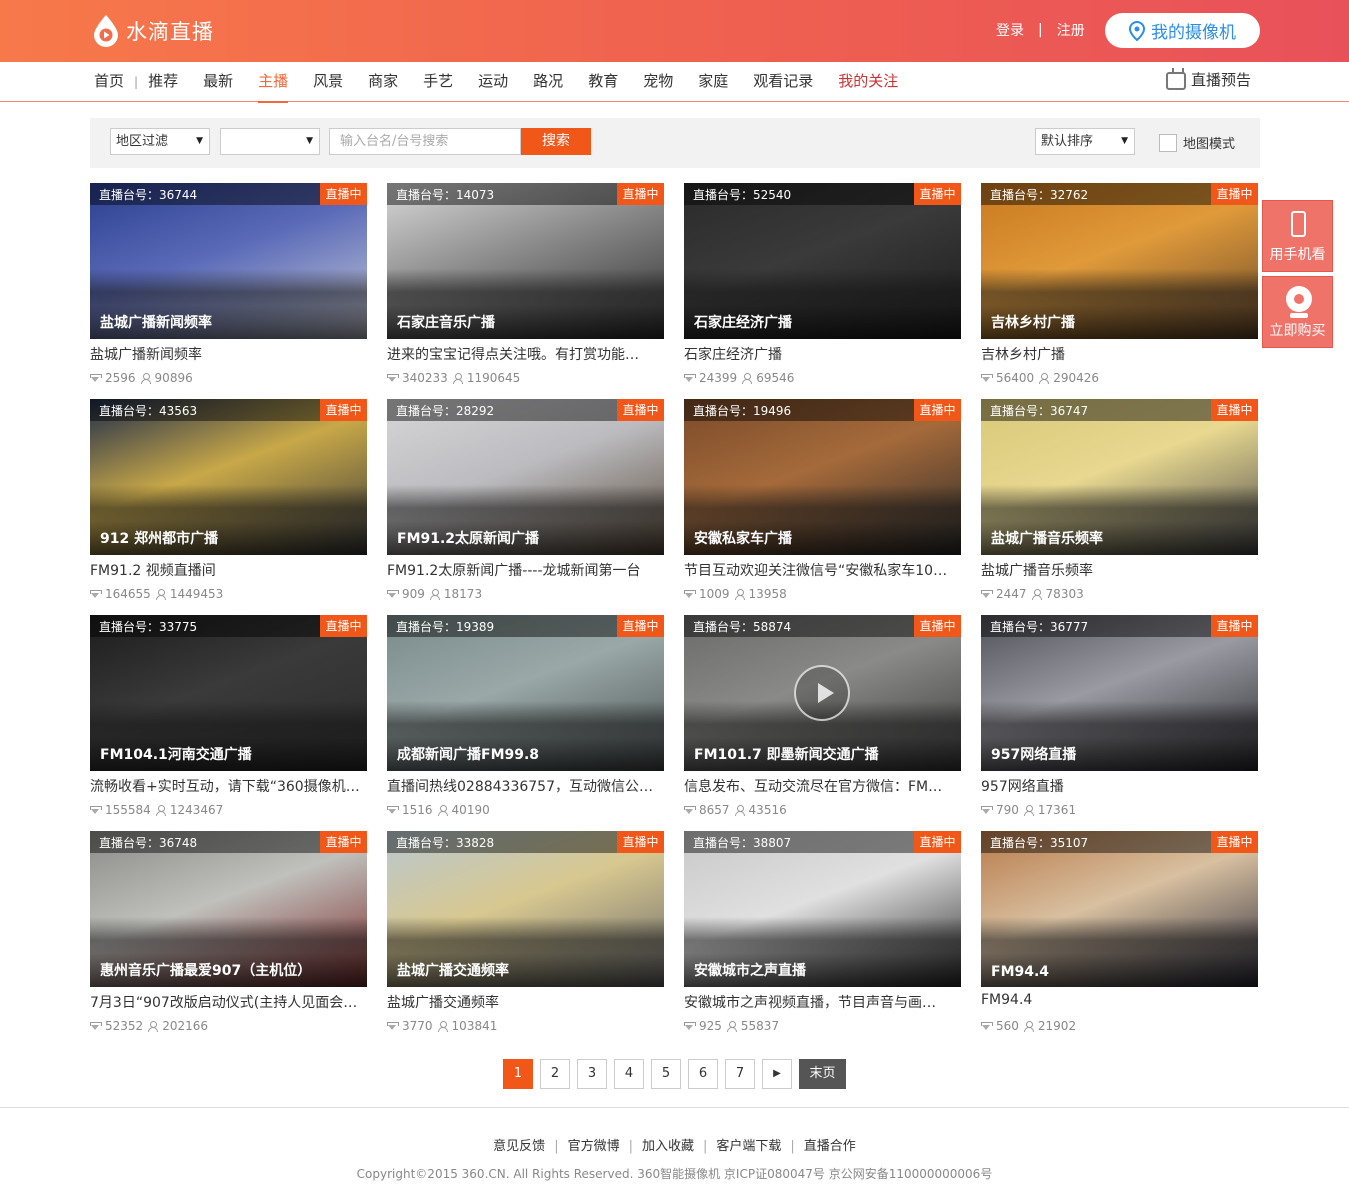 The width and height of the screenshot is (1349, 1202). Describe the element at coordinates (153, 31) in the screenshot. I see `site-logo: 水滴直播` at that location.